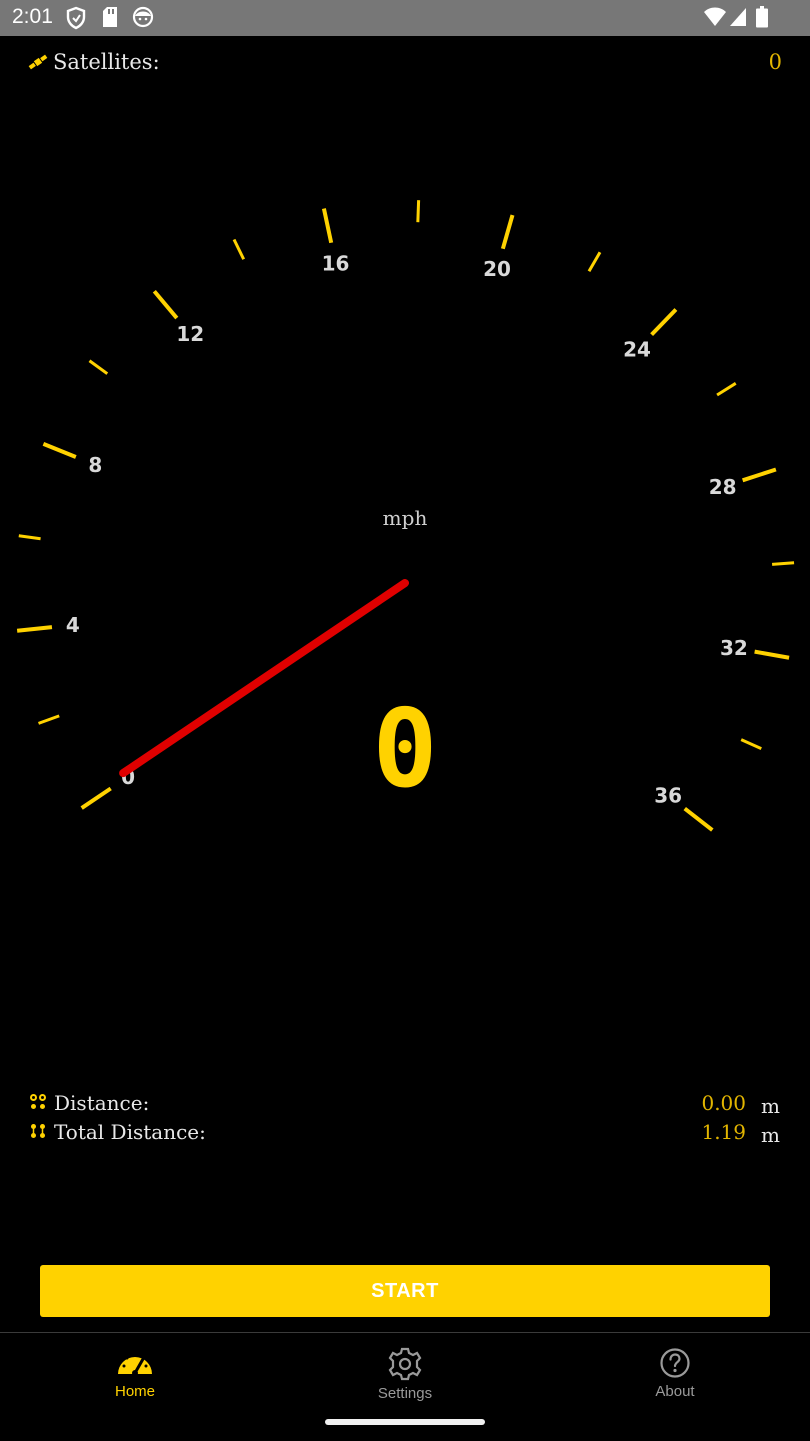 The width and height of the screenshot is (810, 1441). I want to click on gauge-tick-label: 16, so click(336, 263).